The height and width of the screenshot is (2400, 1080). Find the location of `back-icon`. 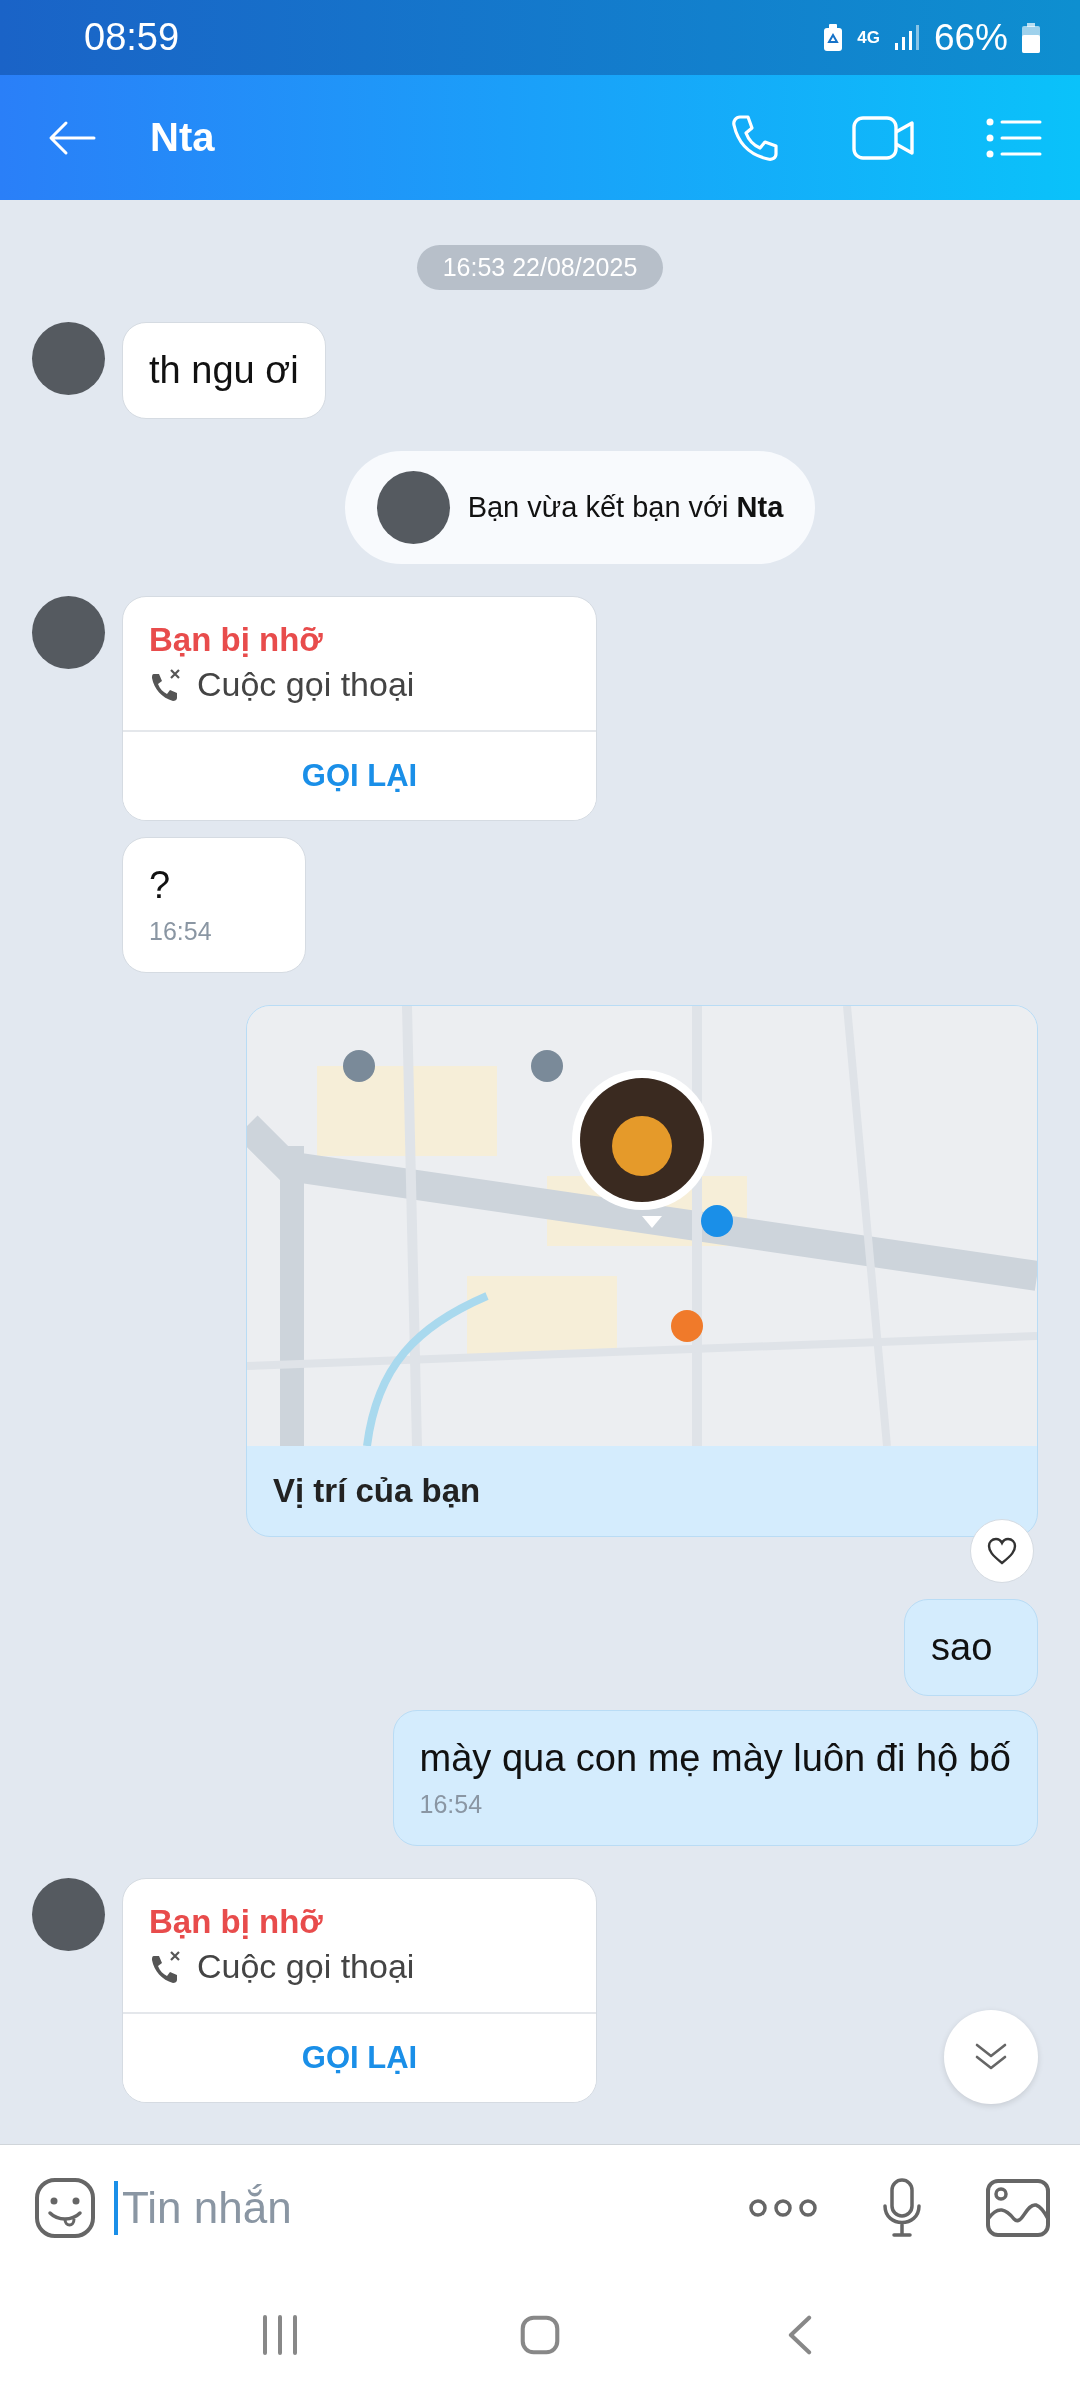

back-icon is located at coordinates (72, 137).